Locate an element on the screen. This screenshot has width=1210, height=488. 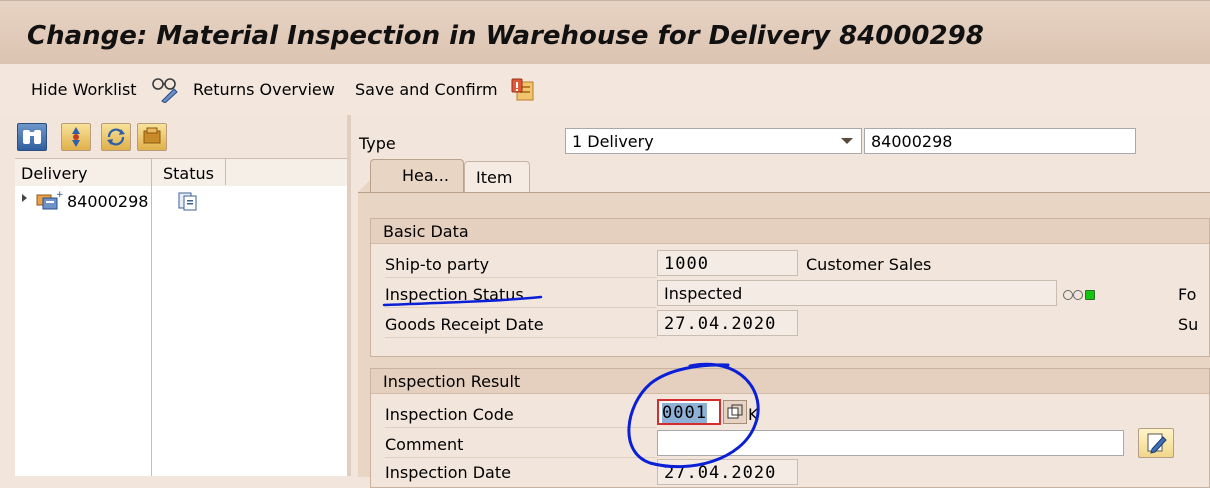
type-dropdown: 1 Delivery is located at coordinates (713, 141).